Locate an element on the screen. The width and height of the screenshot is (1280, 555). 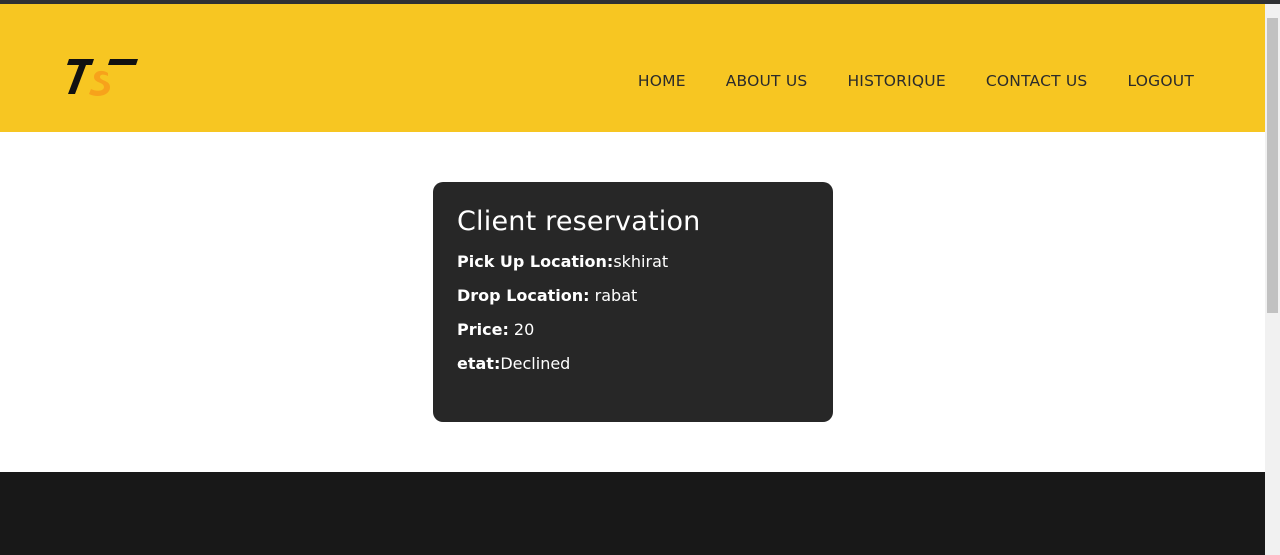
drop-location-field: Drop Location: rabat is located at coordinates (633, 296).